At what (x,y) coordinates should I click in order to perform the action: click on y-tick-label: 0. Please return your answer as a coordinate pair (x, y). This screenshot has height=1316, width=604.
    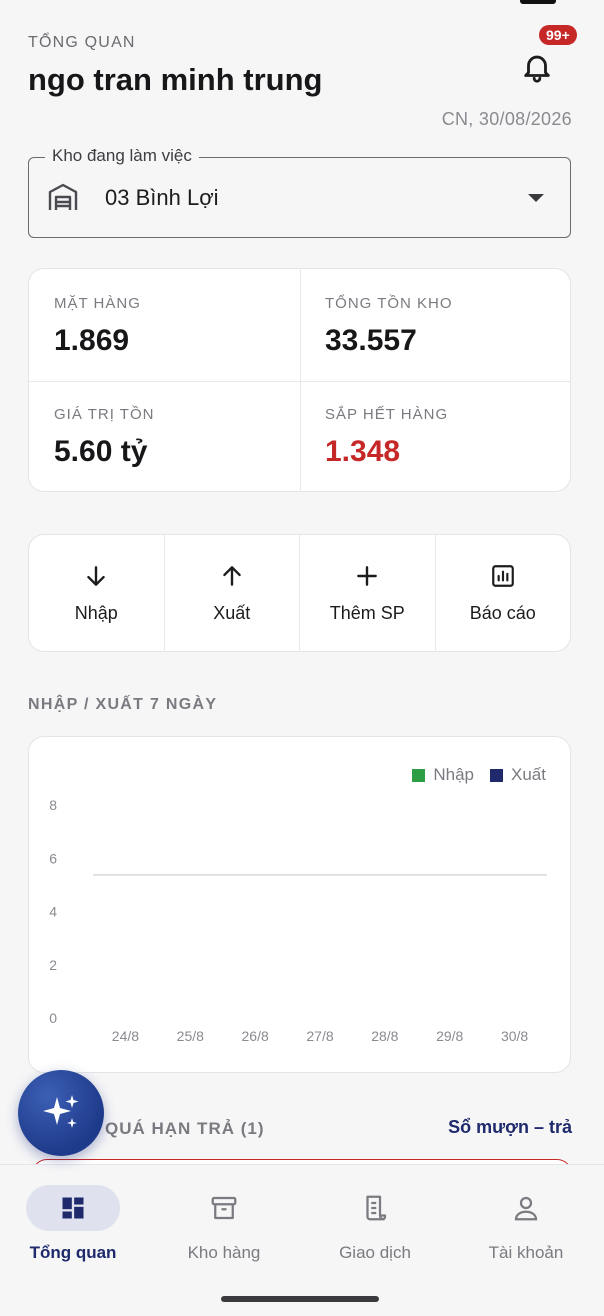
    Looking at the image, I should click on (53, 1018).